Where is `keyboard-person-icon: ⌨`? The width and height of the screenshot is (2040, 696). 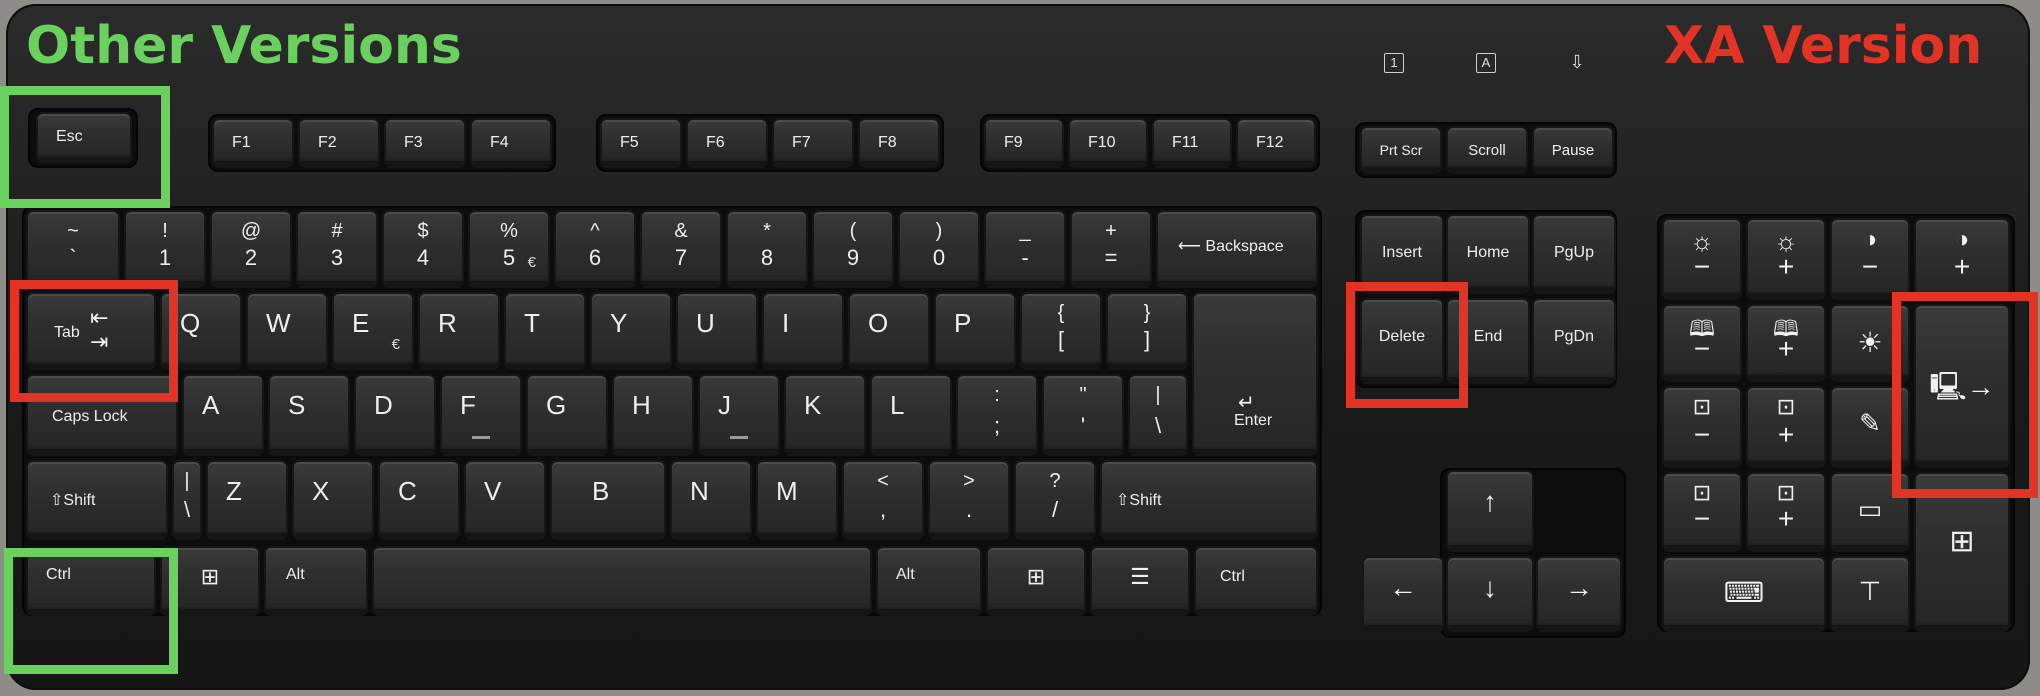
keyboard-person-icon: ⌨ is located at coordinates (1744, 592).